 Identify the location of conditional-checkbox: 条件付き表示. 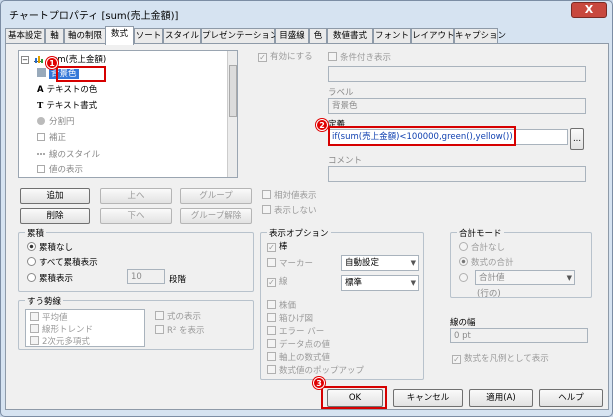
(359, 58).